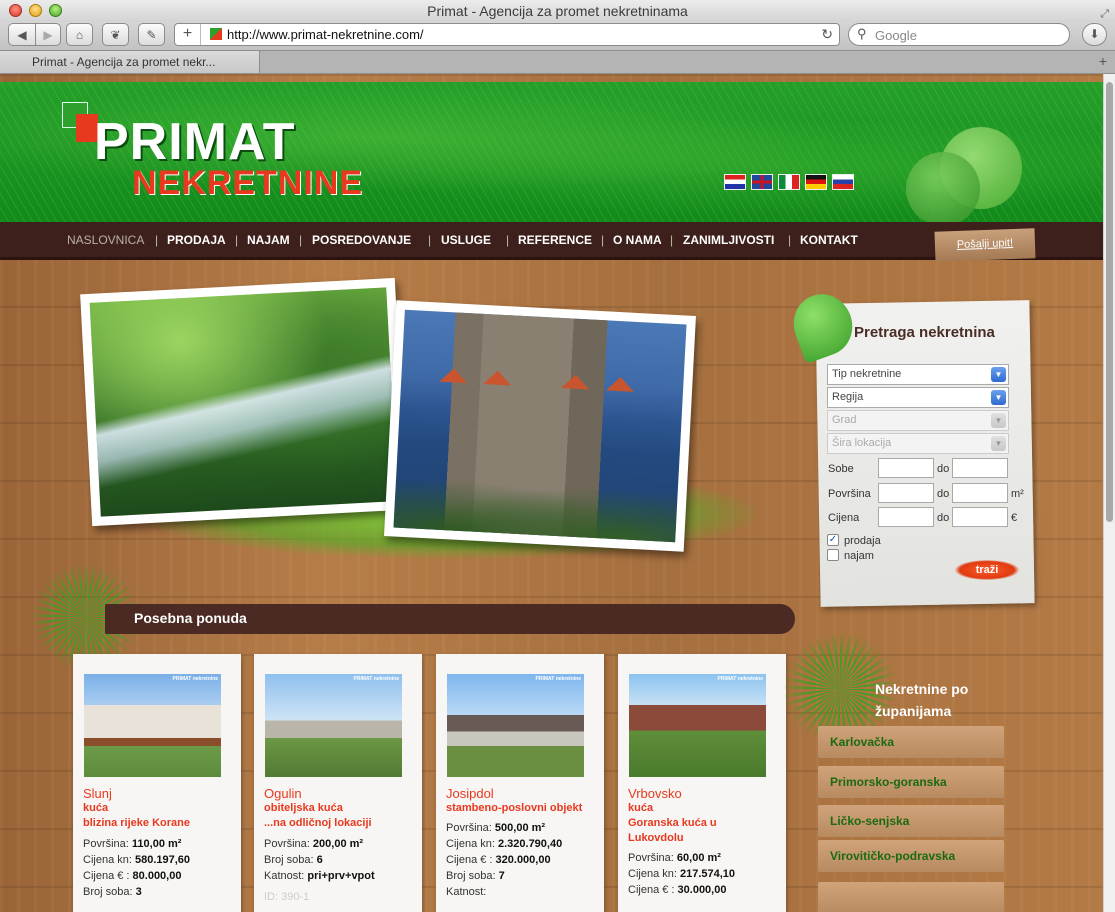 Image resolution: width=1115 pixels, height=912 pixels. Describe the element at coordinates (526, 808) in the screenshot. I see `card-type: stambeno-poslovni objekt` at that location.